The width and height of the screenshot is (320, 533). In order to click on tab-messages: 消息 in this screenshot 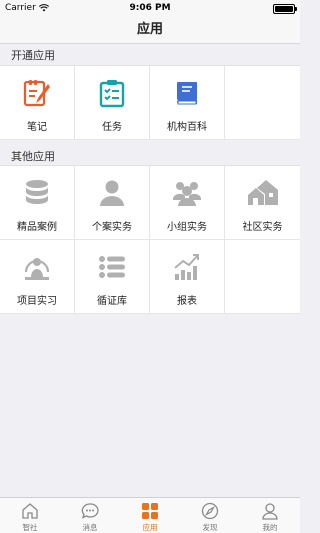, I will do `click(90, 515)`.